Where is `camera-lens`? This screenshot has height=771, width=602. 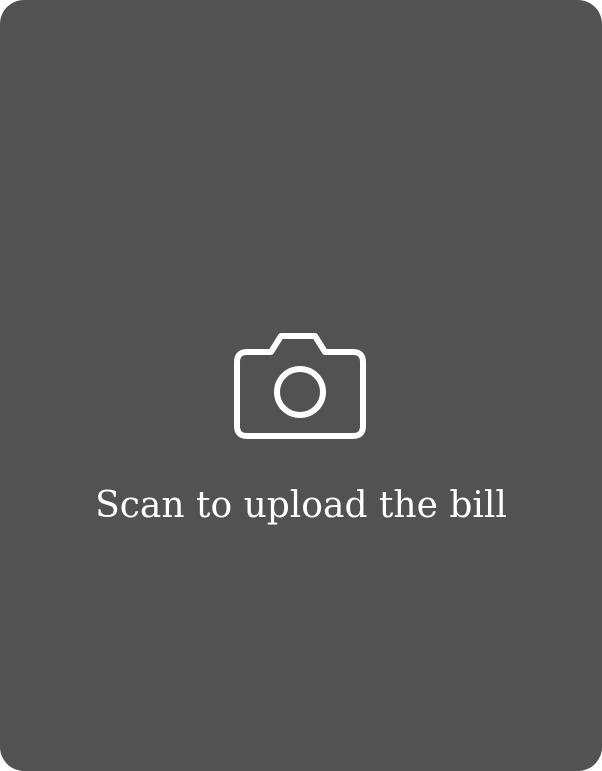
camera-lens is located at coordinates (300, 392).